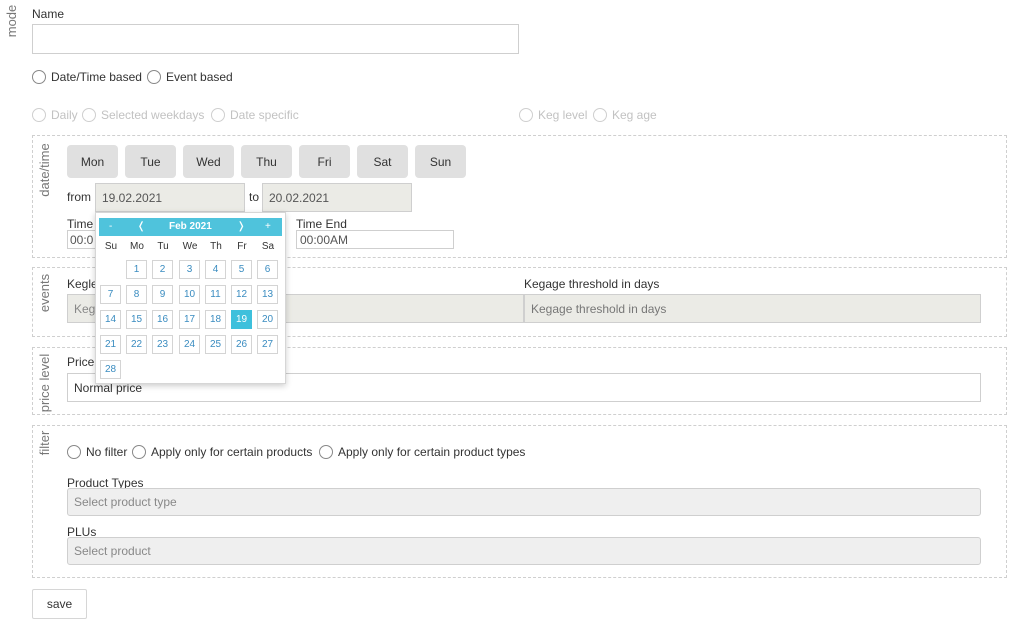 This screenshot has height=624, width=1024. I want to click on calendar-day: 14, so click(110, 319).